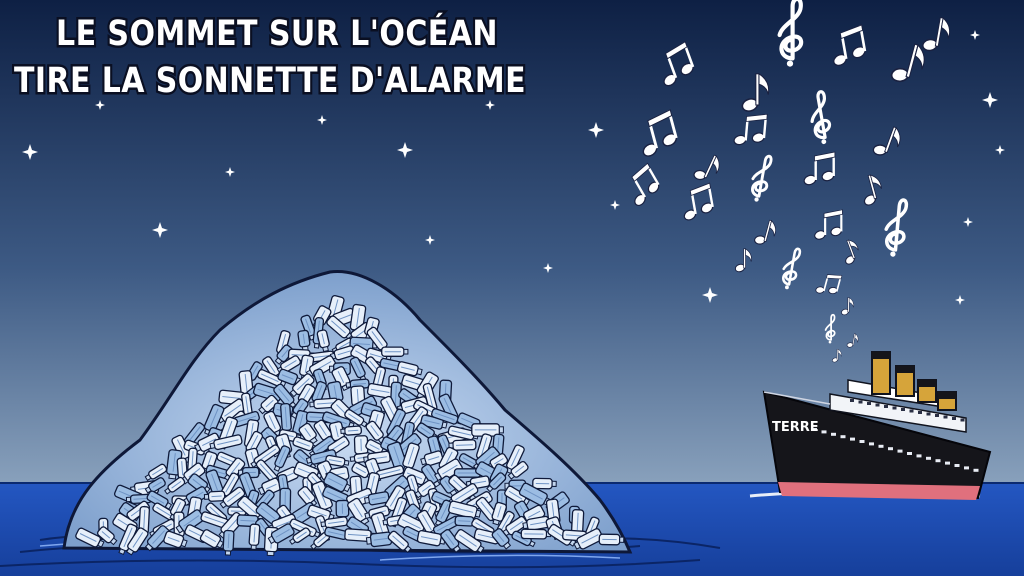  Describe the element at coordinates (270, 81) in the screenshot. I see `caption-line-2: TIRE LA SONNETTE D'ALARME` at that location.